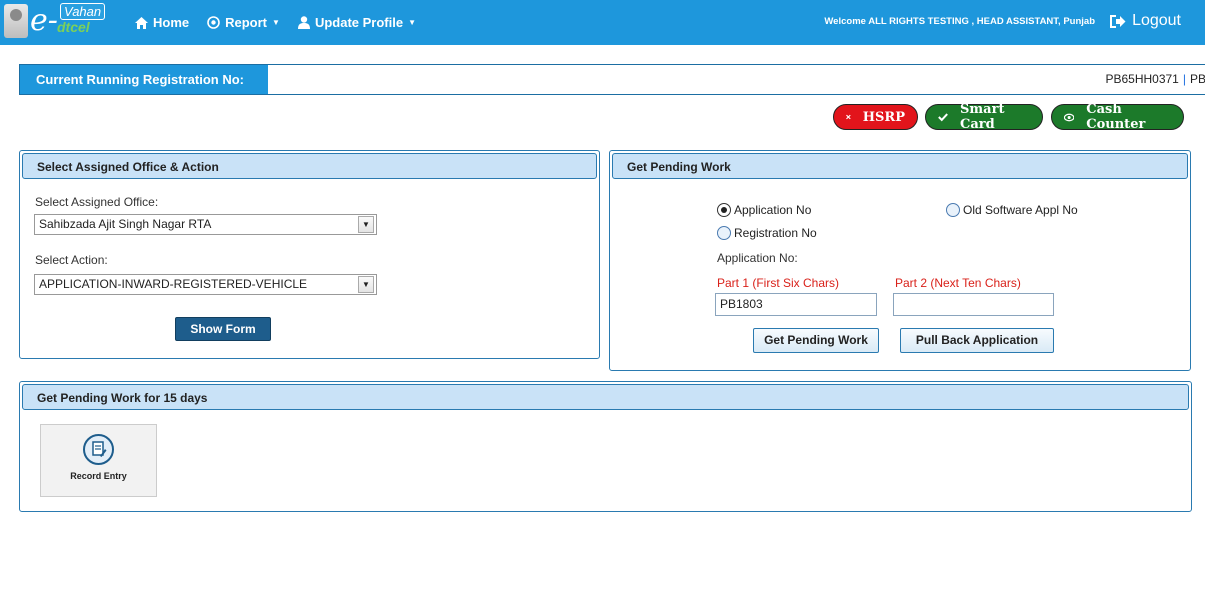  Describe the element at coordinates (73, 27) in the screenshot. I see `logo-sub-text: dtcel` at that location.